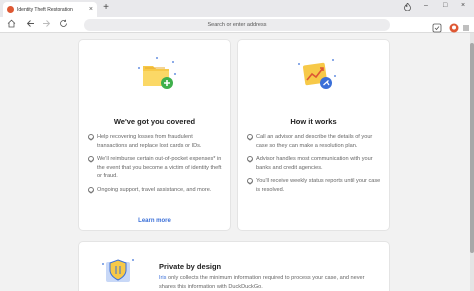 This screenshot has height=291, width=474. Describe the element at coordinates (106, 8) in the screenshot. I see `new-tab-button: +` at that location.